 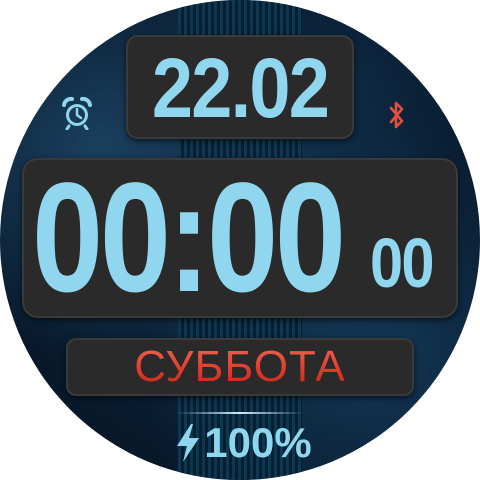 What do you see at coordinates (188, 443) in the screenshot?
I see `lightning-bolt-icon` at bounding box center [188, 443].